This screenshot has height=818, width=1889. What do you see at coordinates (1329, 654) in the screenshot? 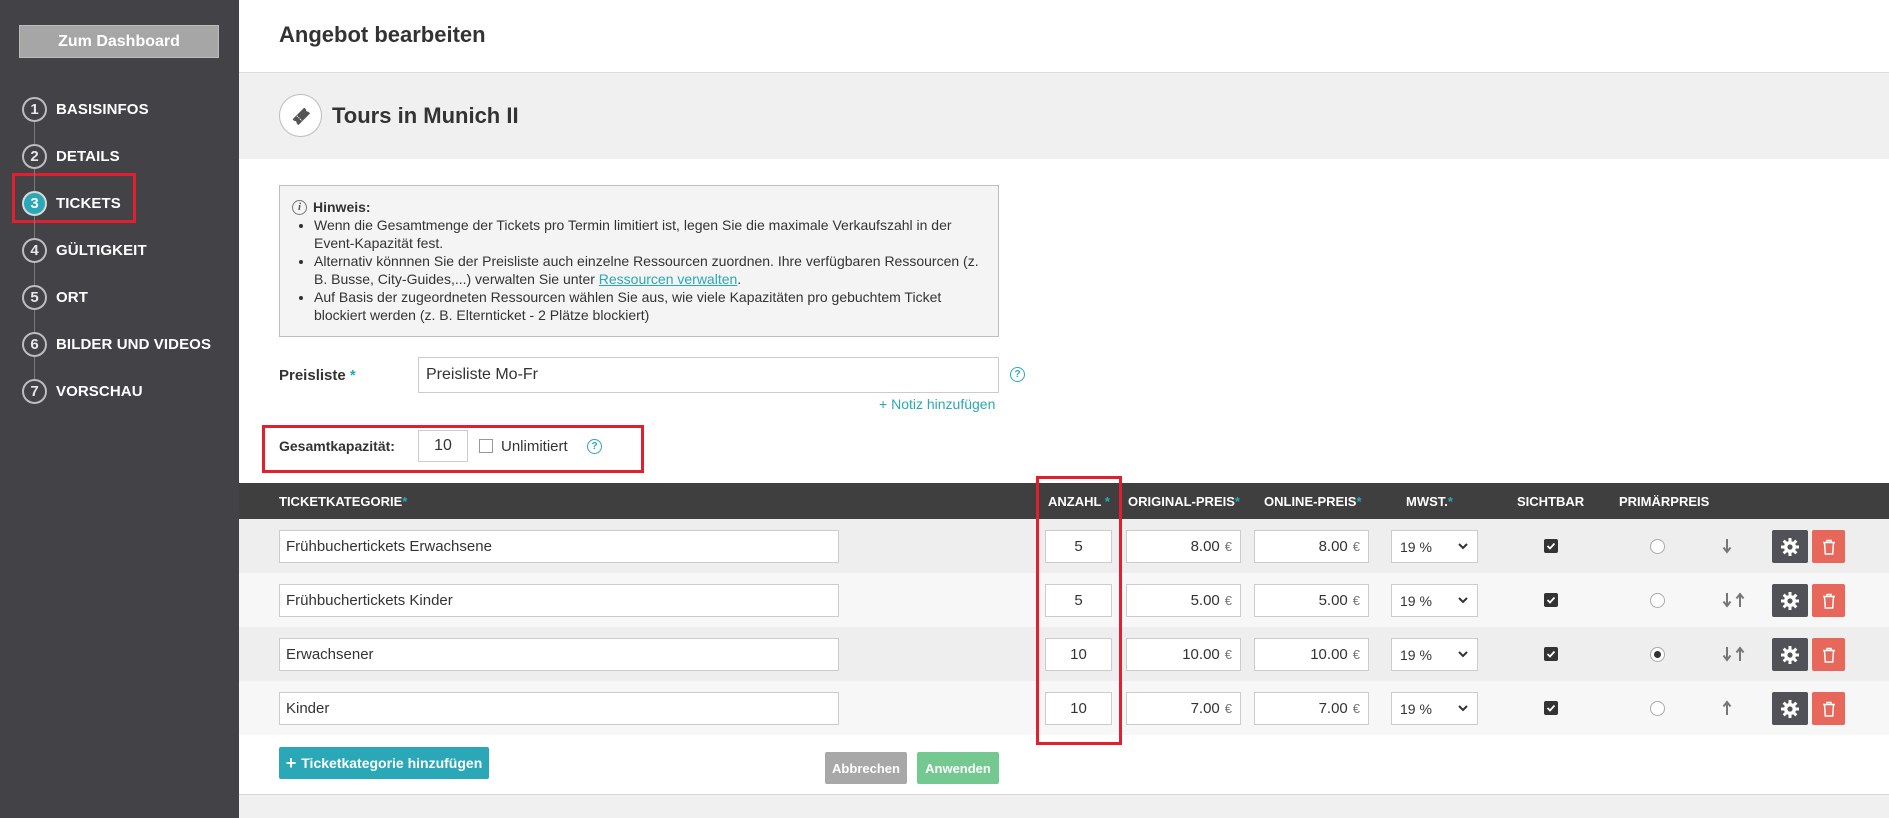
I see `price-value: 10.00` at bounding box center [1329, 654].